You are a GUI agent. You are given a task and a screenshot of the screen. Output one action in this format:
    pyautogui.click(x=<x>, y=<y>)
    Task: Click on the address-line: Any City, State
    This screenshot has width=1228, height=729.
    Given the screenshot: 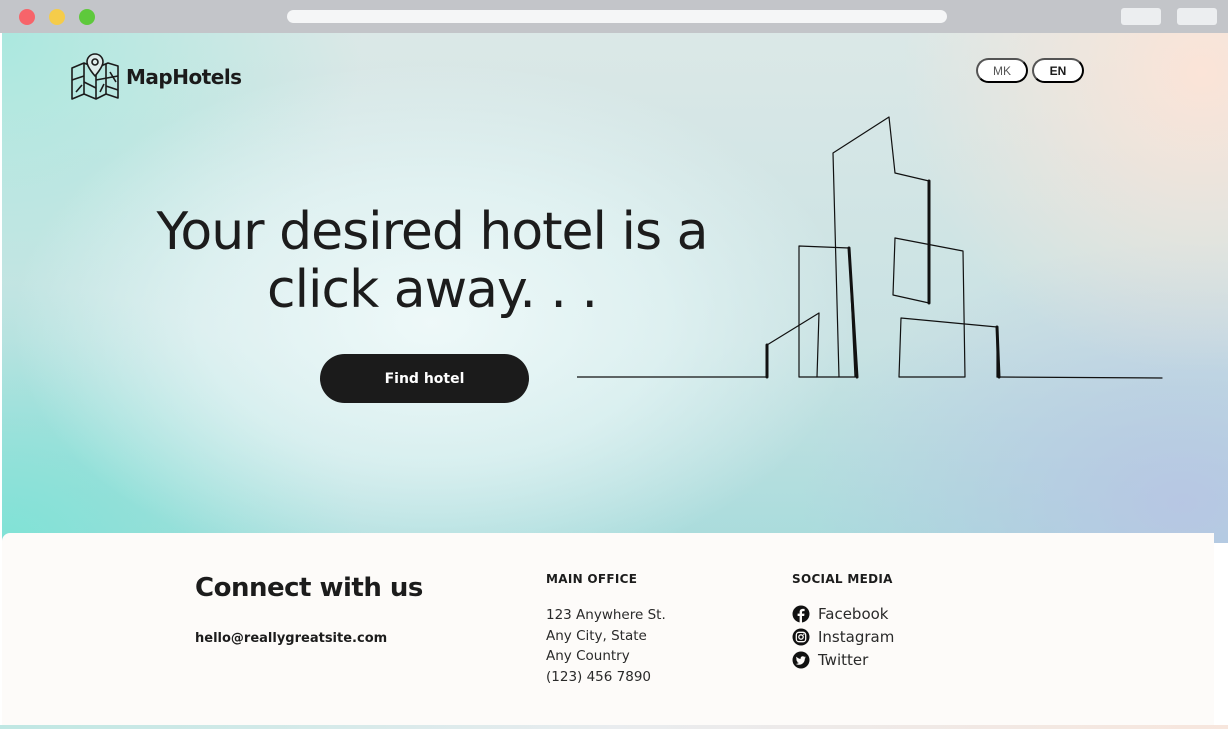 What is the action you would take?
    pyautogui.click(x=596, y=635)
    